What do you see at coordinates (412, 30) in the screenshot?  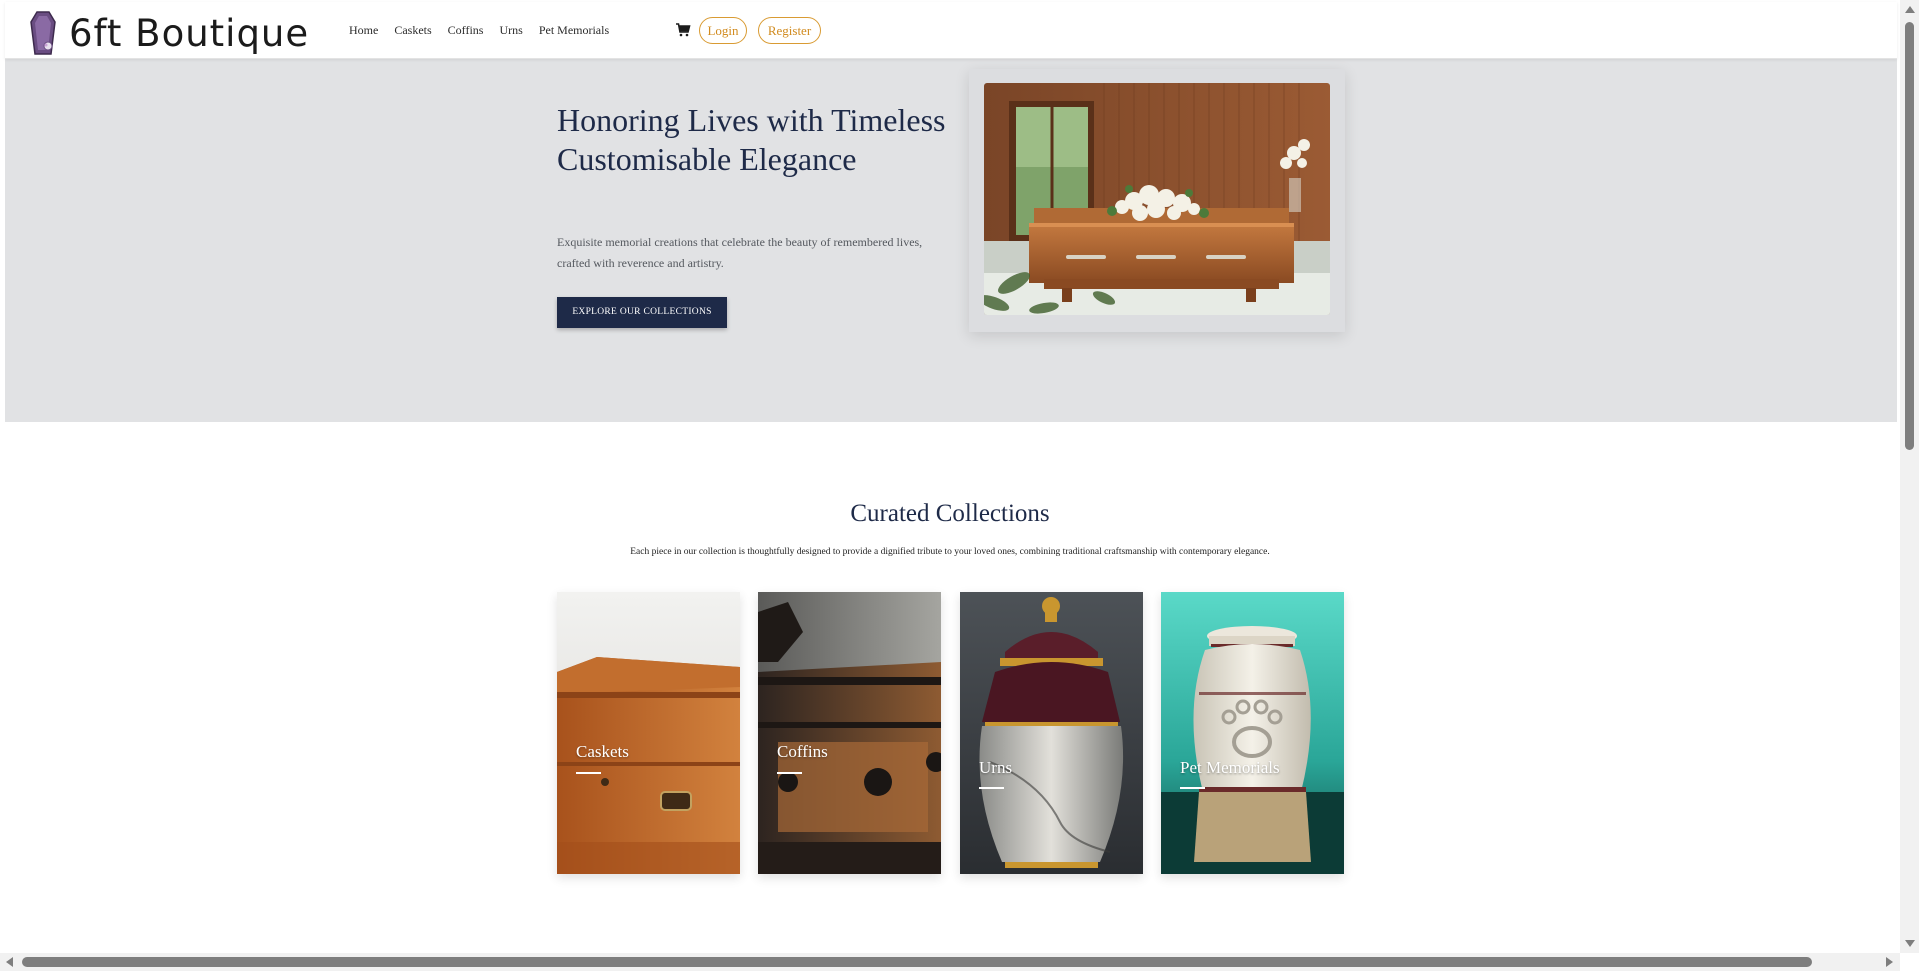 I see `nav-caskets: Caskets` at bounding box center [412, 30].